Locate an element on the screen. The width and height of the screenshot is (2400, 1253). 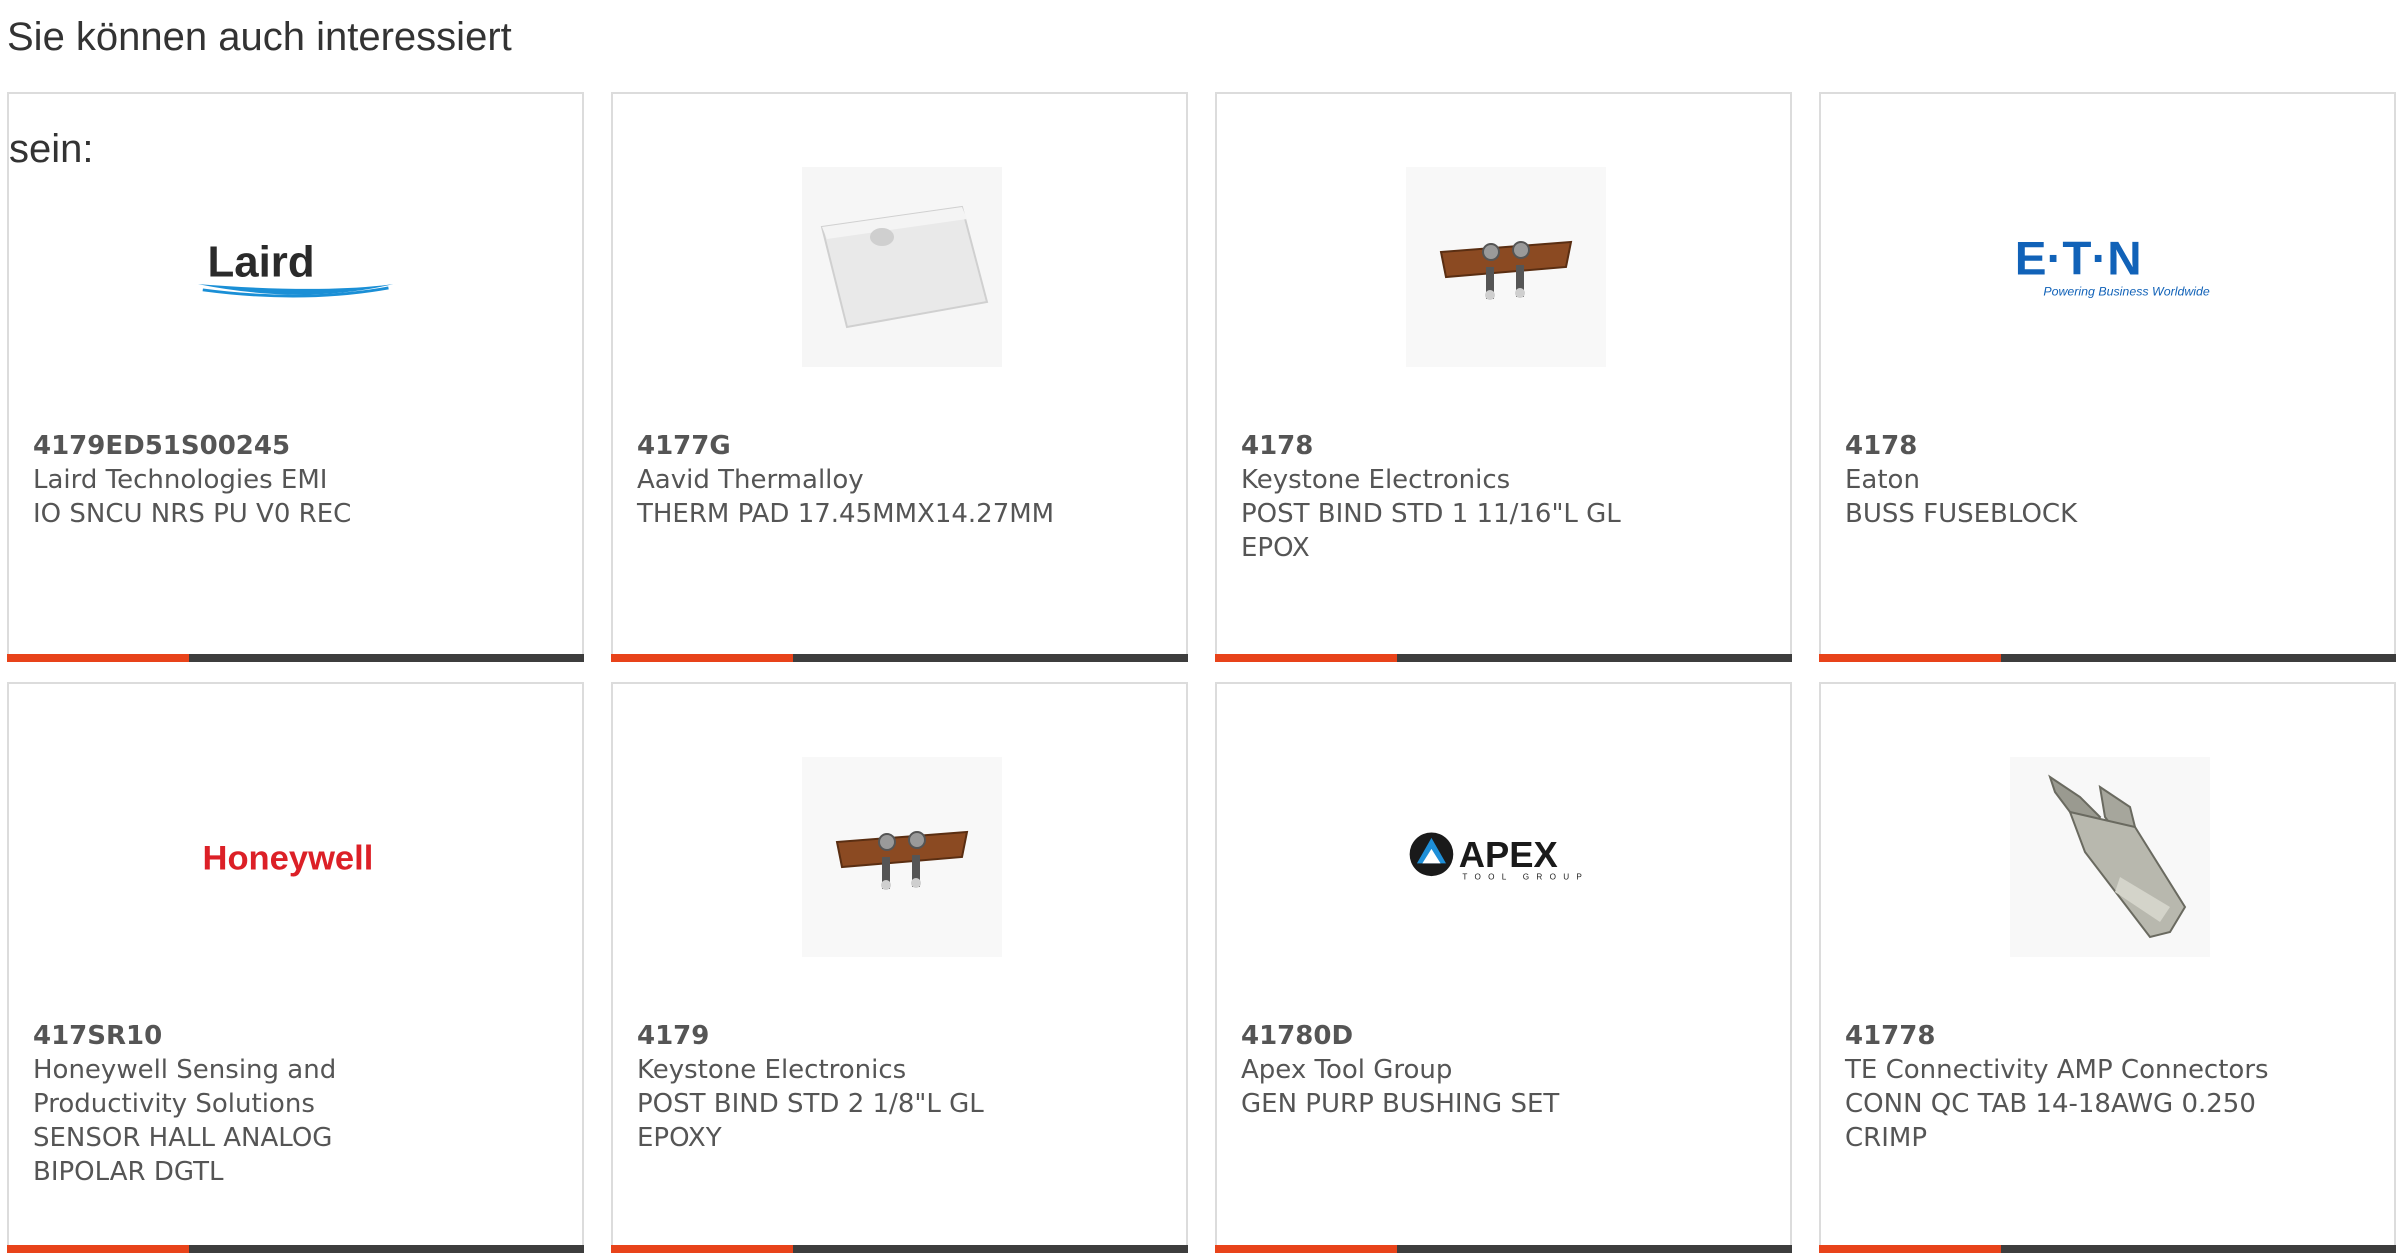
quick-connect-tab-icon is located at coordinates (2110, 857).